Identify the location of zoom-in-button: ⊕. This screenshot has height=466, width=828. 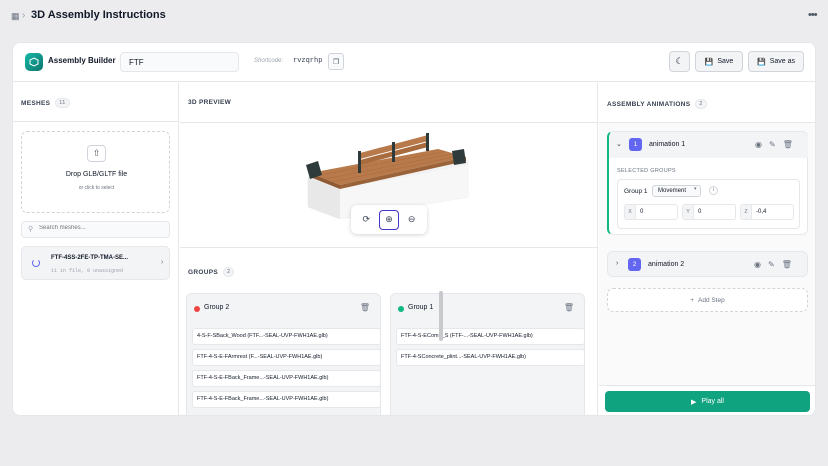
(388, 219).